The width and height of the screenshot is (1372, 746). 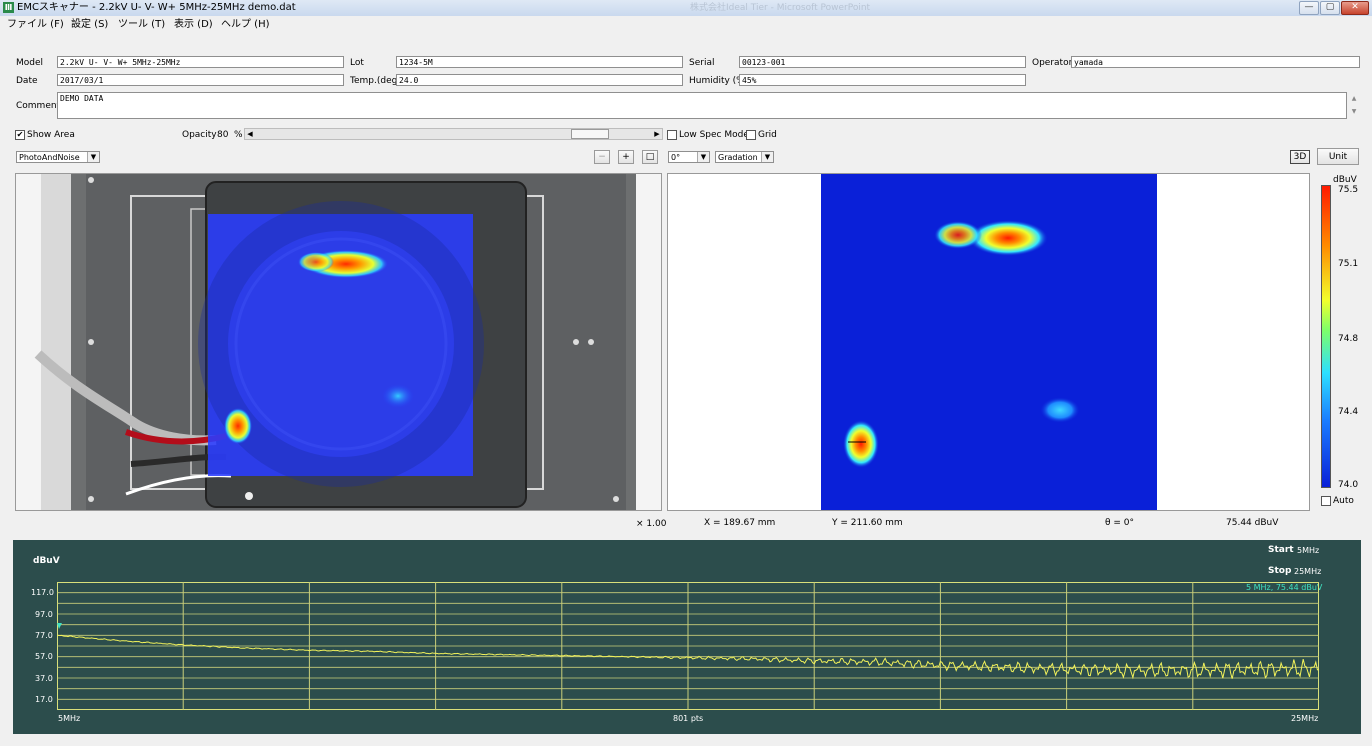 I want to click on serial-label: Serial, so click(x=702, y=63).